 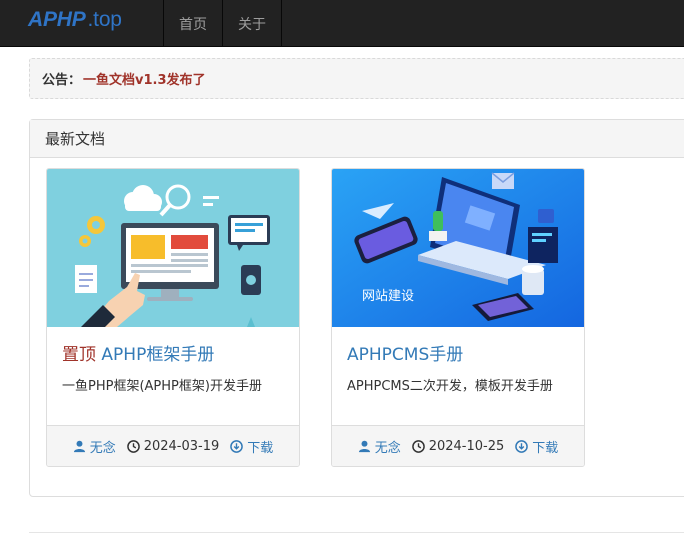 What do you see at coordinates (57, 19) in the screenshot?
I see `brand-name: APHP` at bounding box center [57, 19].